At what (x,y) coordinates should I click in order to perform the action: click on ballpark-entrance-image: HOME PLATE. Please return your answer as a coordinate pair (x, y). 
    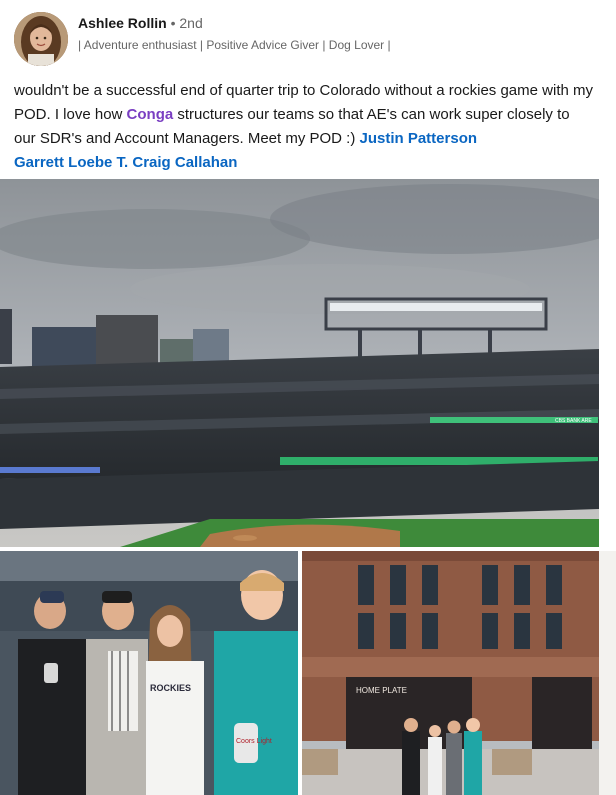
    Looking at the image, I should click on (450, 673).